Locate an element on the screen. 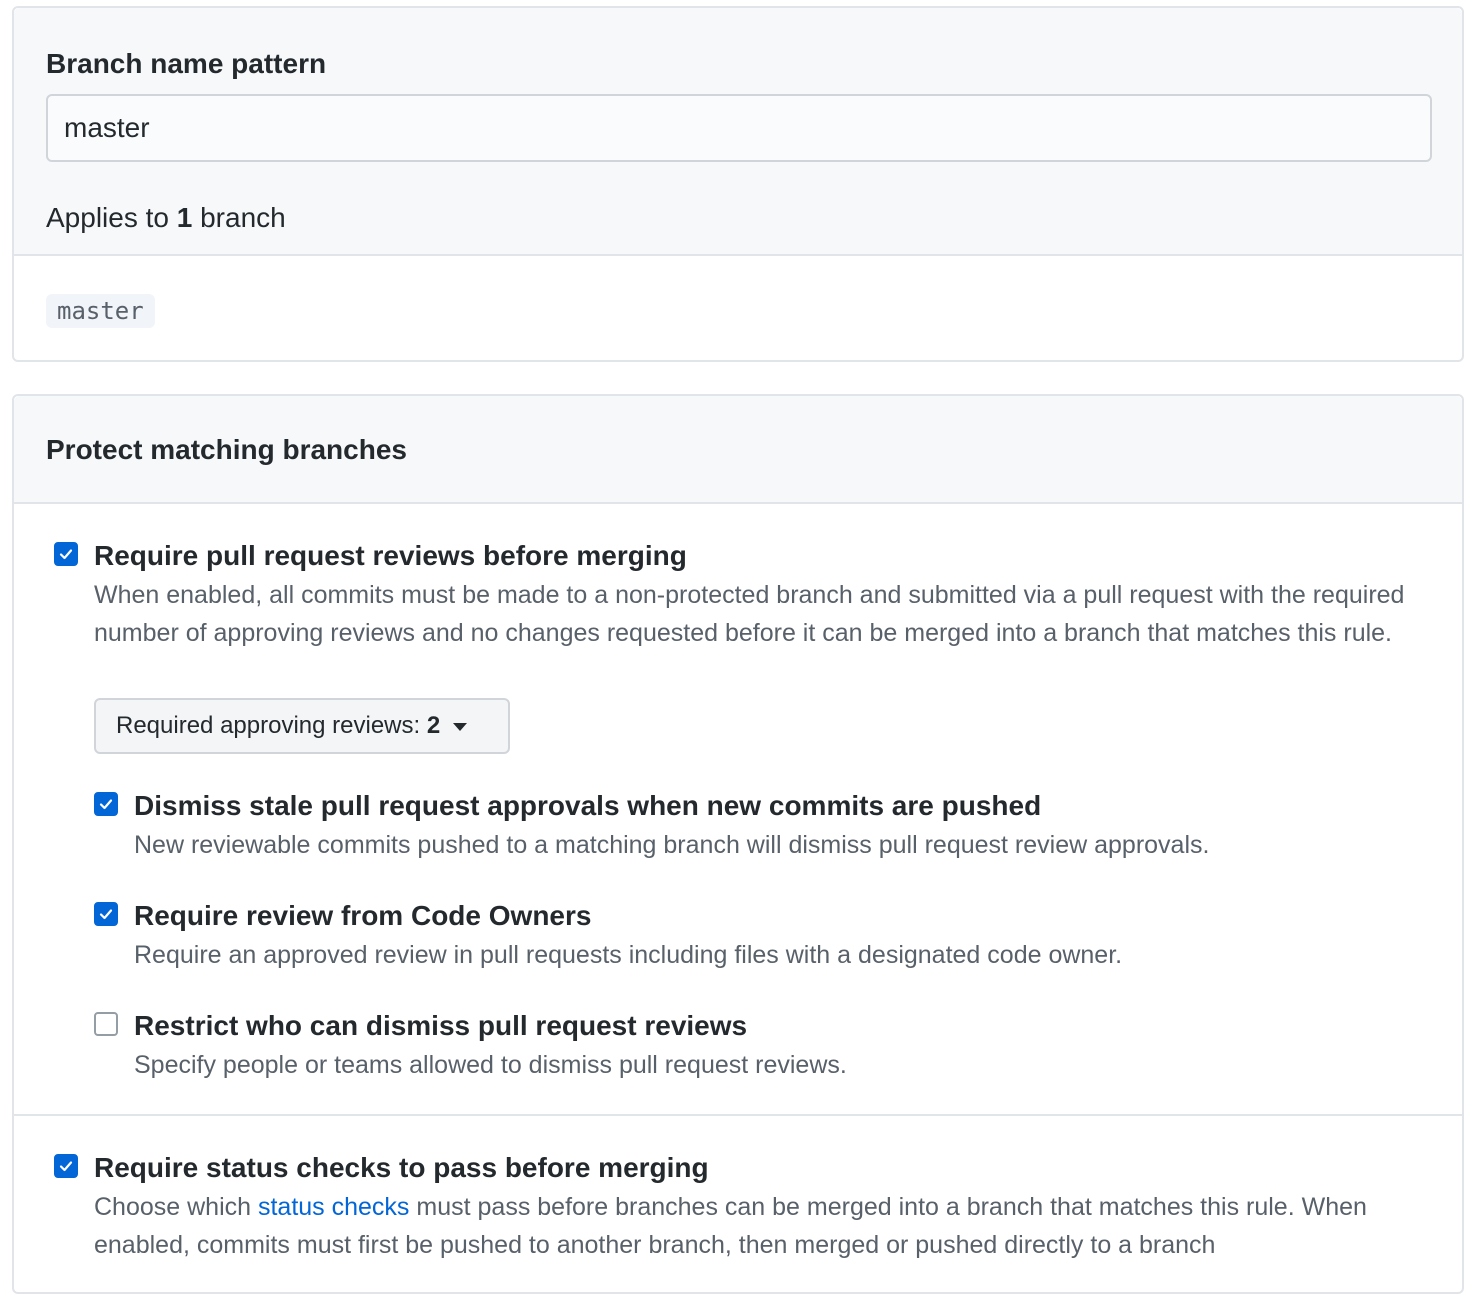  require-reviews-checkbox is located at coordinates (66, 554).